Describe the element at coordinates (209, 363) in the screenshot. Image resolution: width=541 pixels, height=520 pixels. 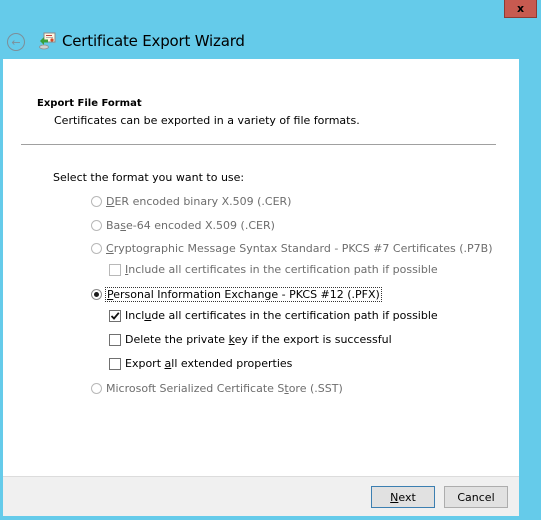
I see `checkbox-label: Export all extended properties` at that location.